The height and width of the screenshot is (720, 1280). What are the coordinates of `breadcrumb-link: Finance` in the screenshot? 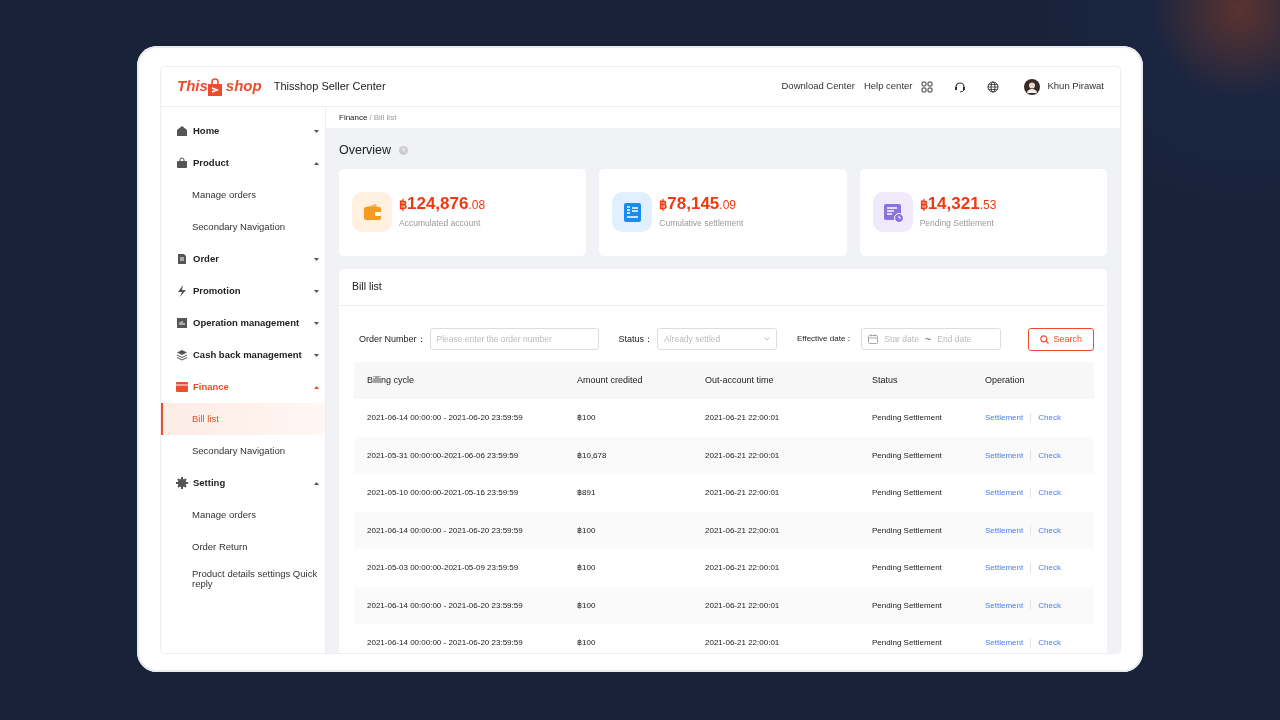 It's located at (353, 117).